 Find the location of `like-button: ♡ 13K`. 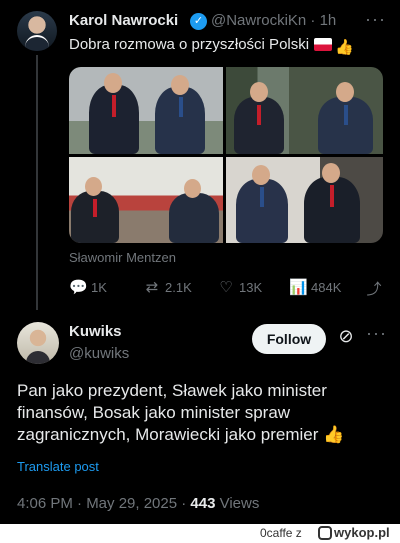

like-button: ♡ 13K is located at coordinates (239, 287).